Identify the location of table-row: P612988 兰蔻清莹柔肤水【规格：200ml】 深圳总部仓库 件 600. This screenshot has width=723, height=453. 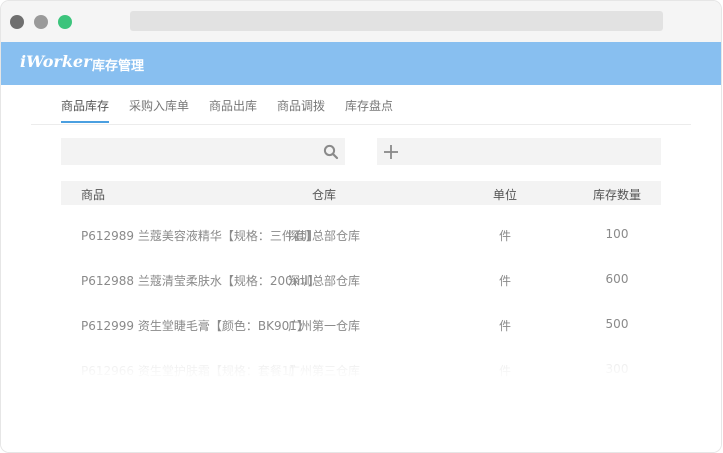
(361, 294).